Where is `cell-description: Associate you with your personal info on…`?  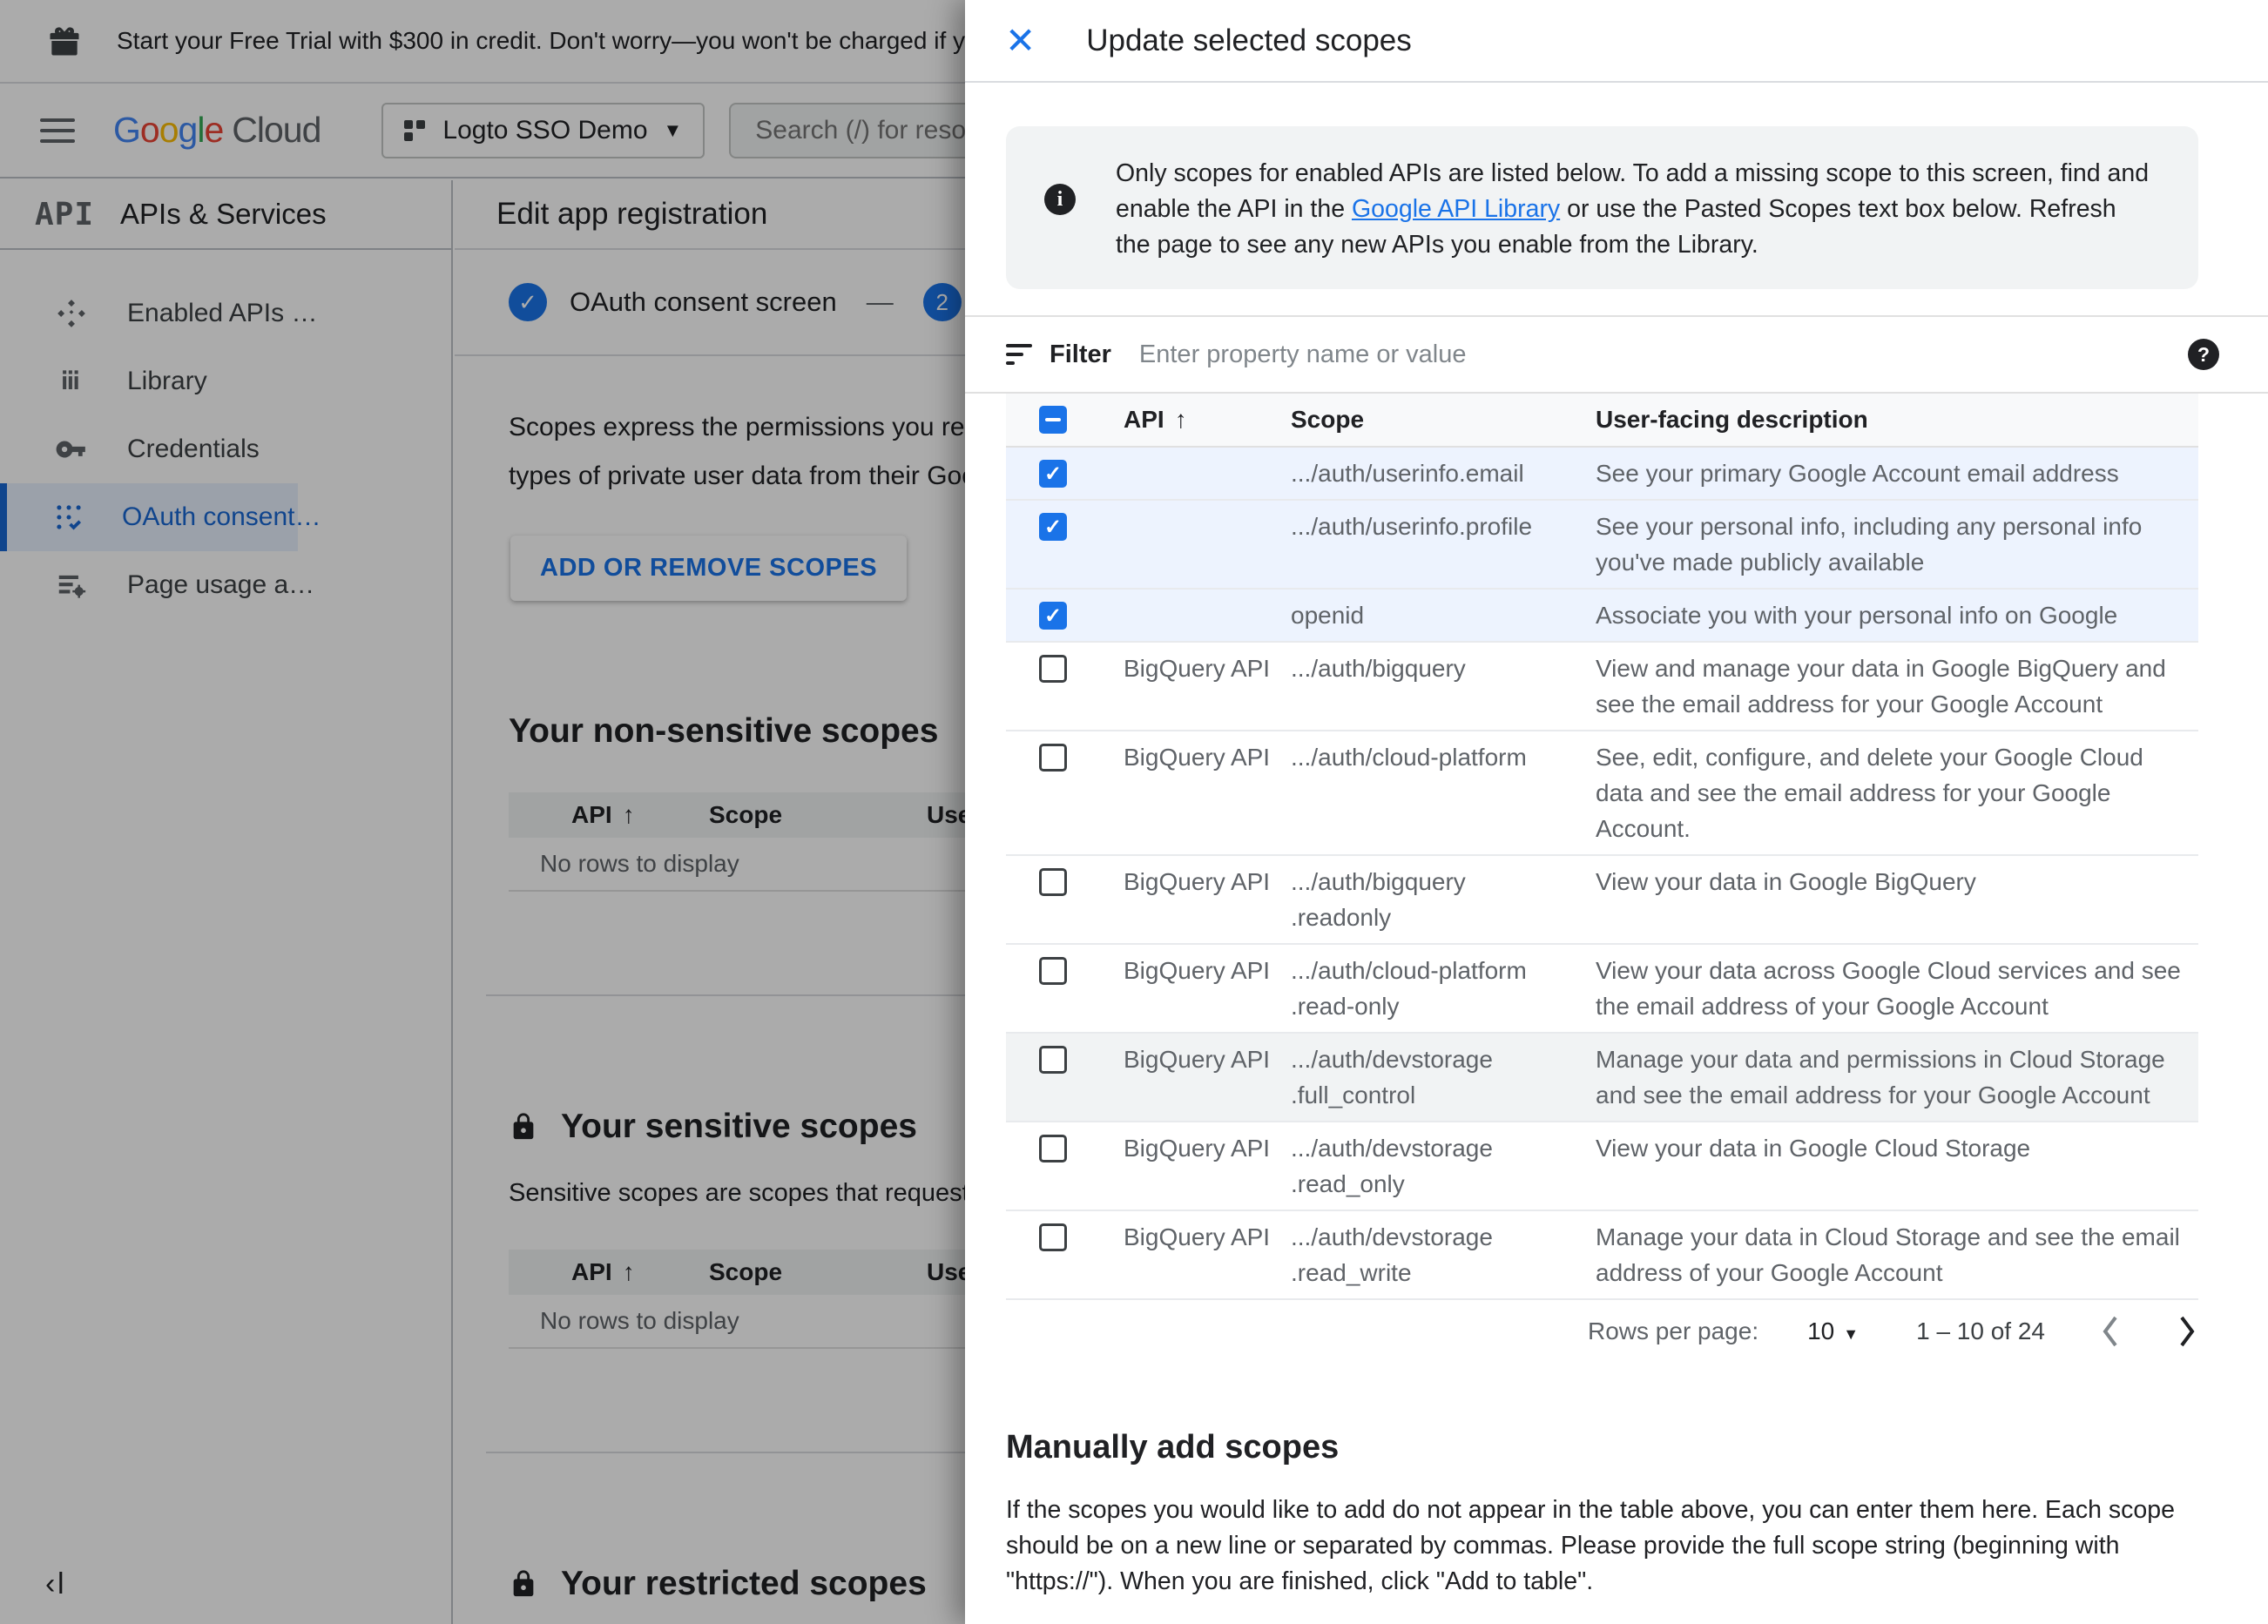
cell-description: Associate you with your personal info on… is located at coordinates (1857, 615).